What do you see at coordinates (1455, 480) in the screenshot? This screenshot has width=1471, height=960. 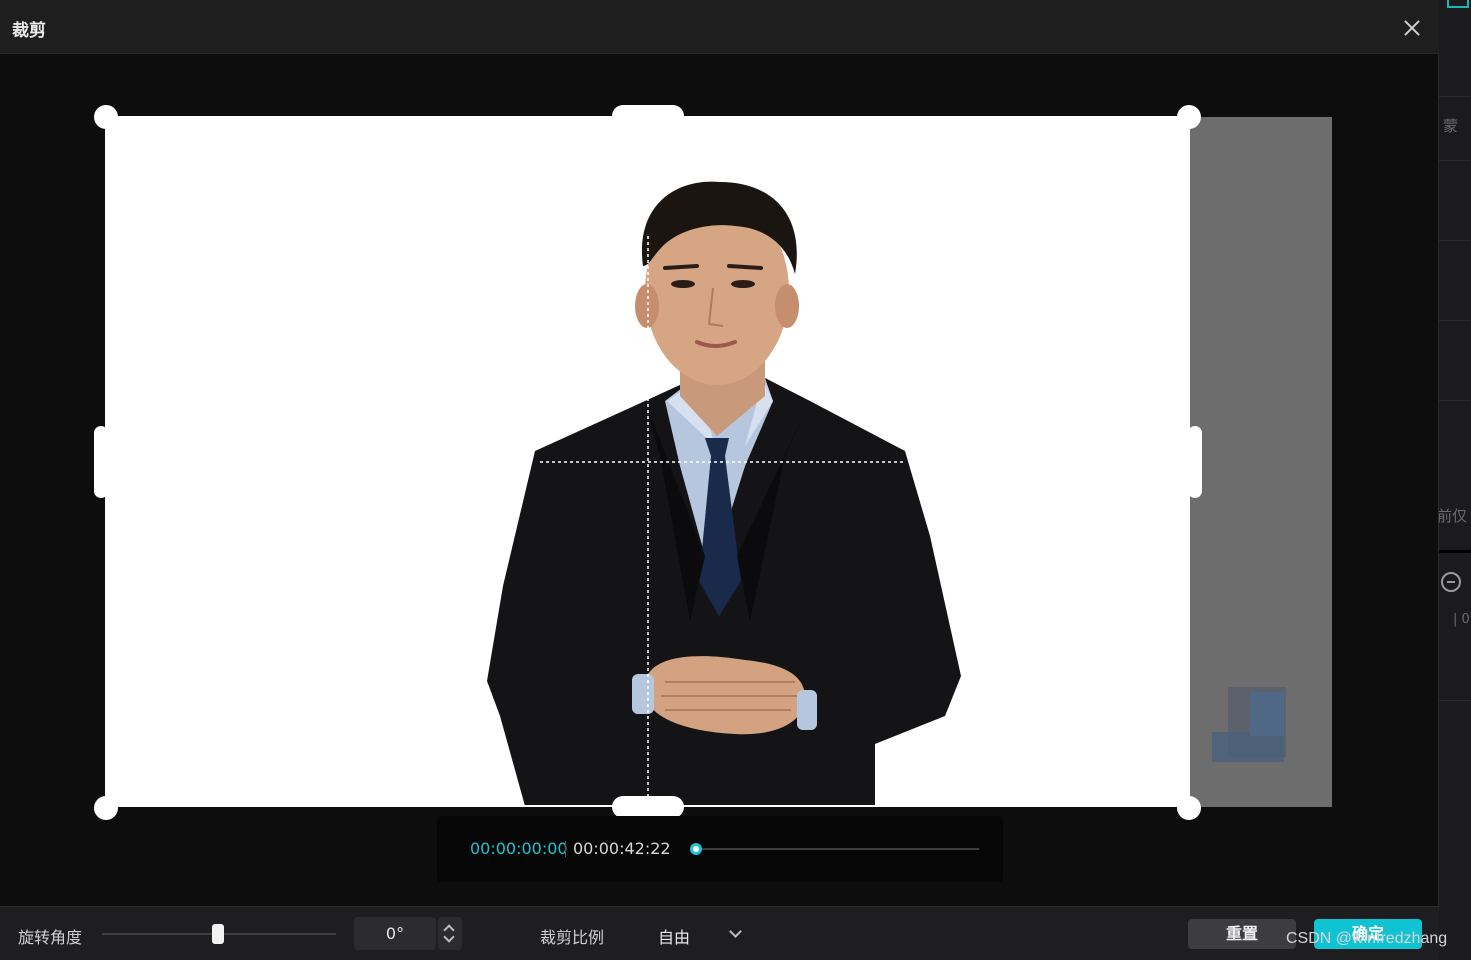 I see `background-app-panel: 蒙 前仅 | 0` at bounding box center [1455, 480].